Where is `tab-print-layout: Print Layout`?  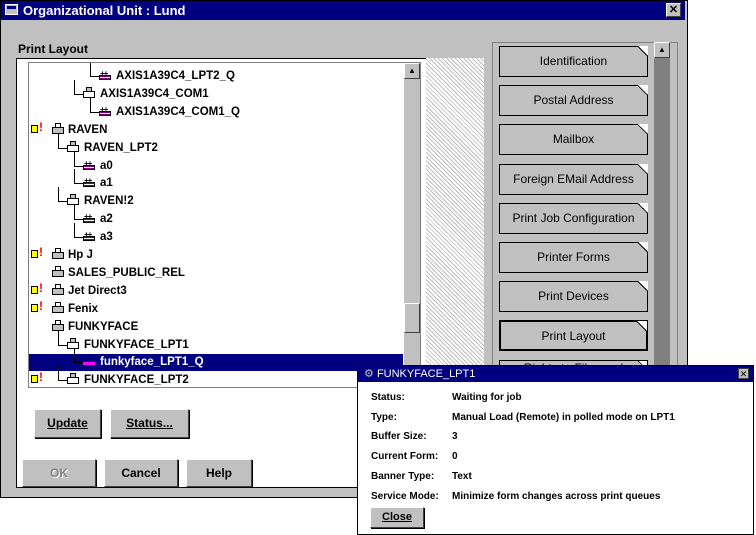 tab-print-layout: Print Layout is located at coordinates (573, 336).